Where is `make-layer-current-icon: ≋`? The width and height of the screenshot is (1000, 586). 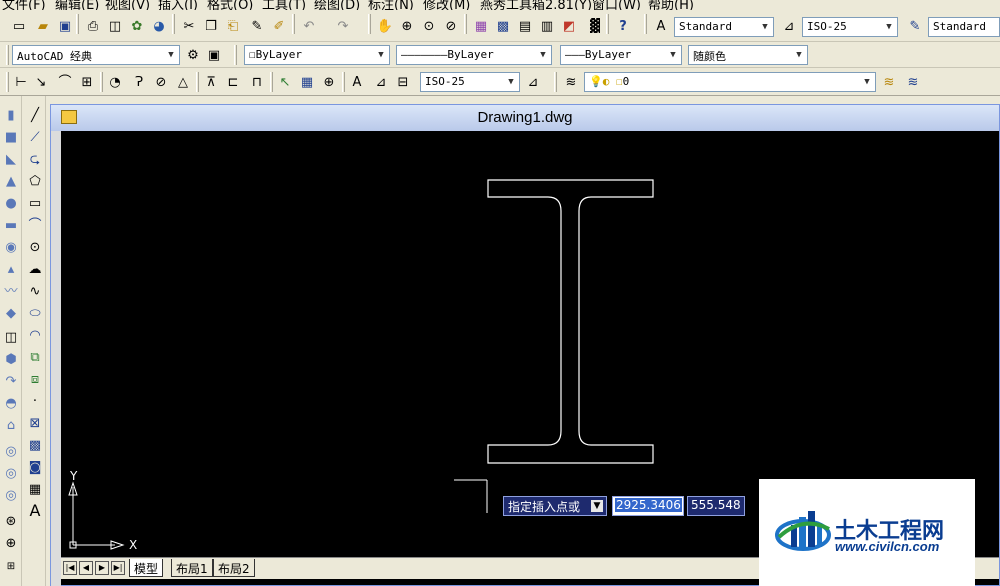
make-layer-current-icon: ≋ is located at coordinates (889, 82).